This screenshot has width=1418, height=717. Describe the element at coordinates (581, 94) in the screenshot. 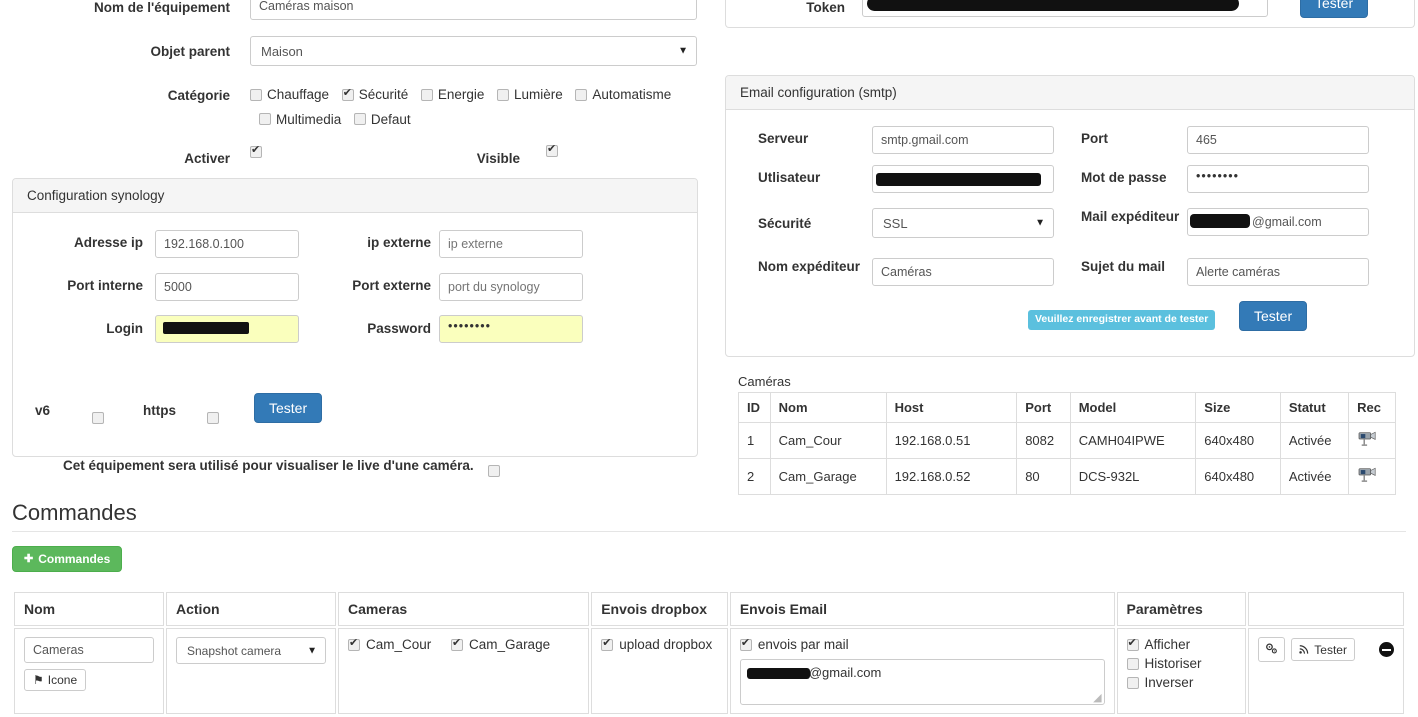

I see `category-automatisme-checkbox` at that location.